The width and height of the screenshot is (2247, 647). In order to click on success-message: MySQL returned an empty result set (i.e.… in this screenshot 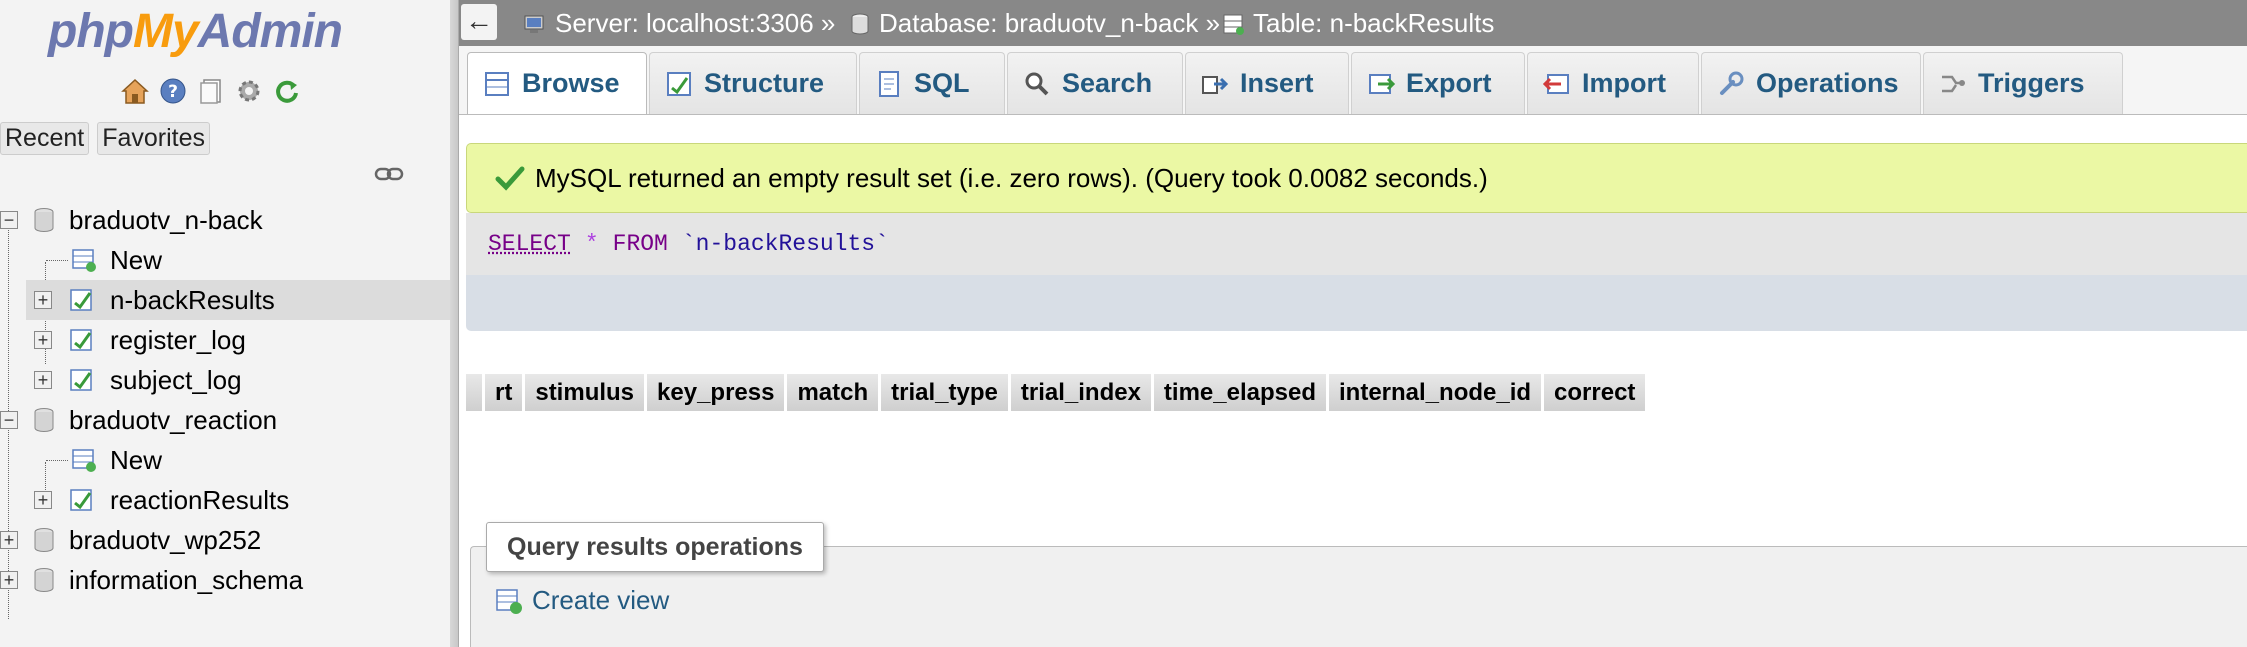, I will do `click(1356, 178)`.